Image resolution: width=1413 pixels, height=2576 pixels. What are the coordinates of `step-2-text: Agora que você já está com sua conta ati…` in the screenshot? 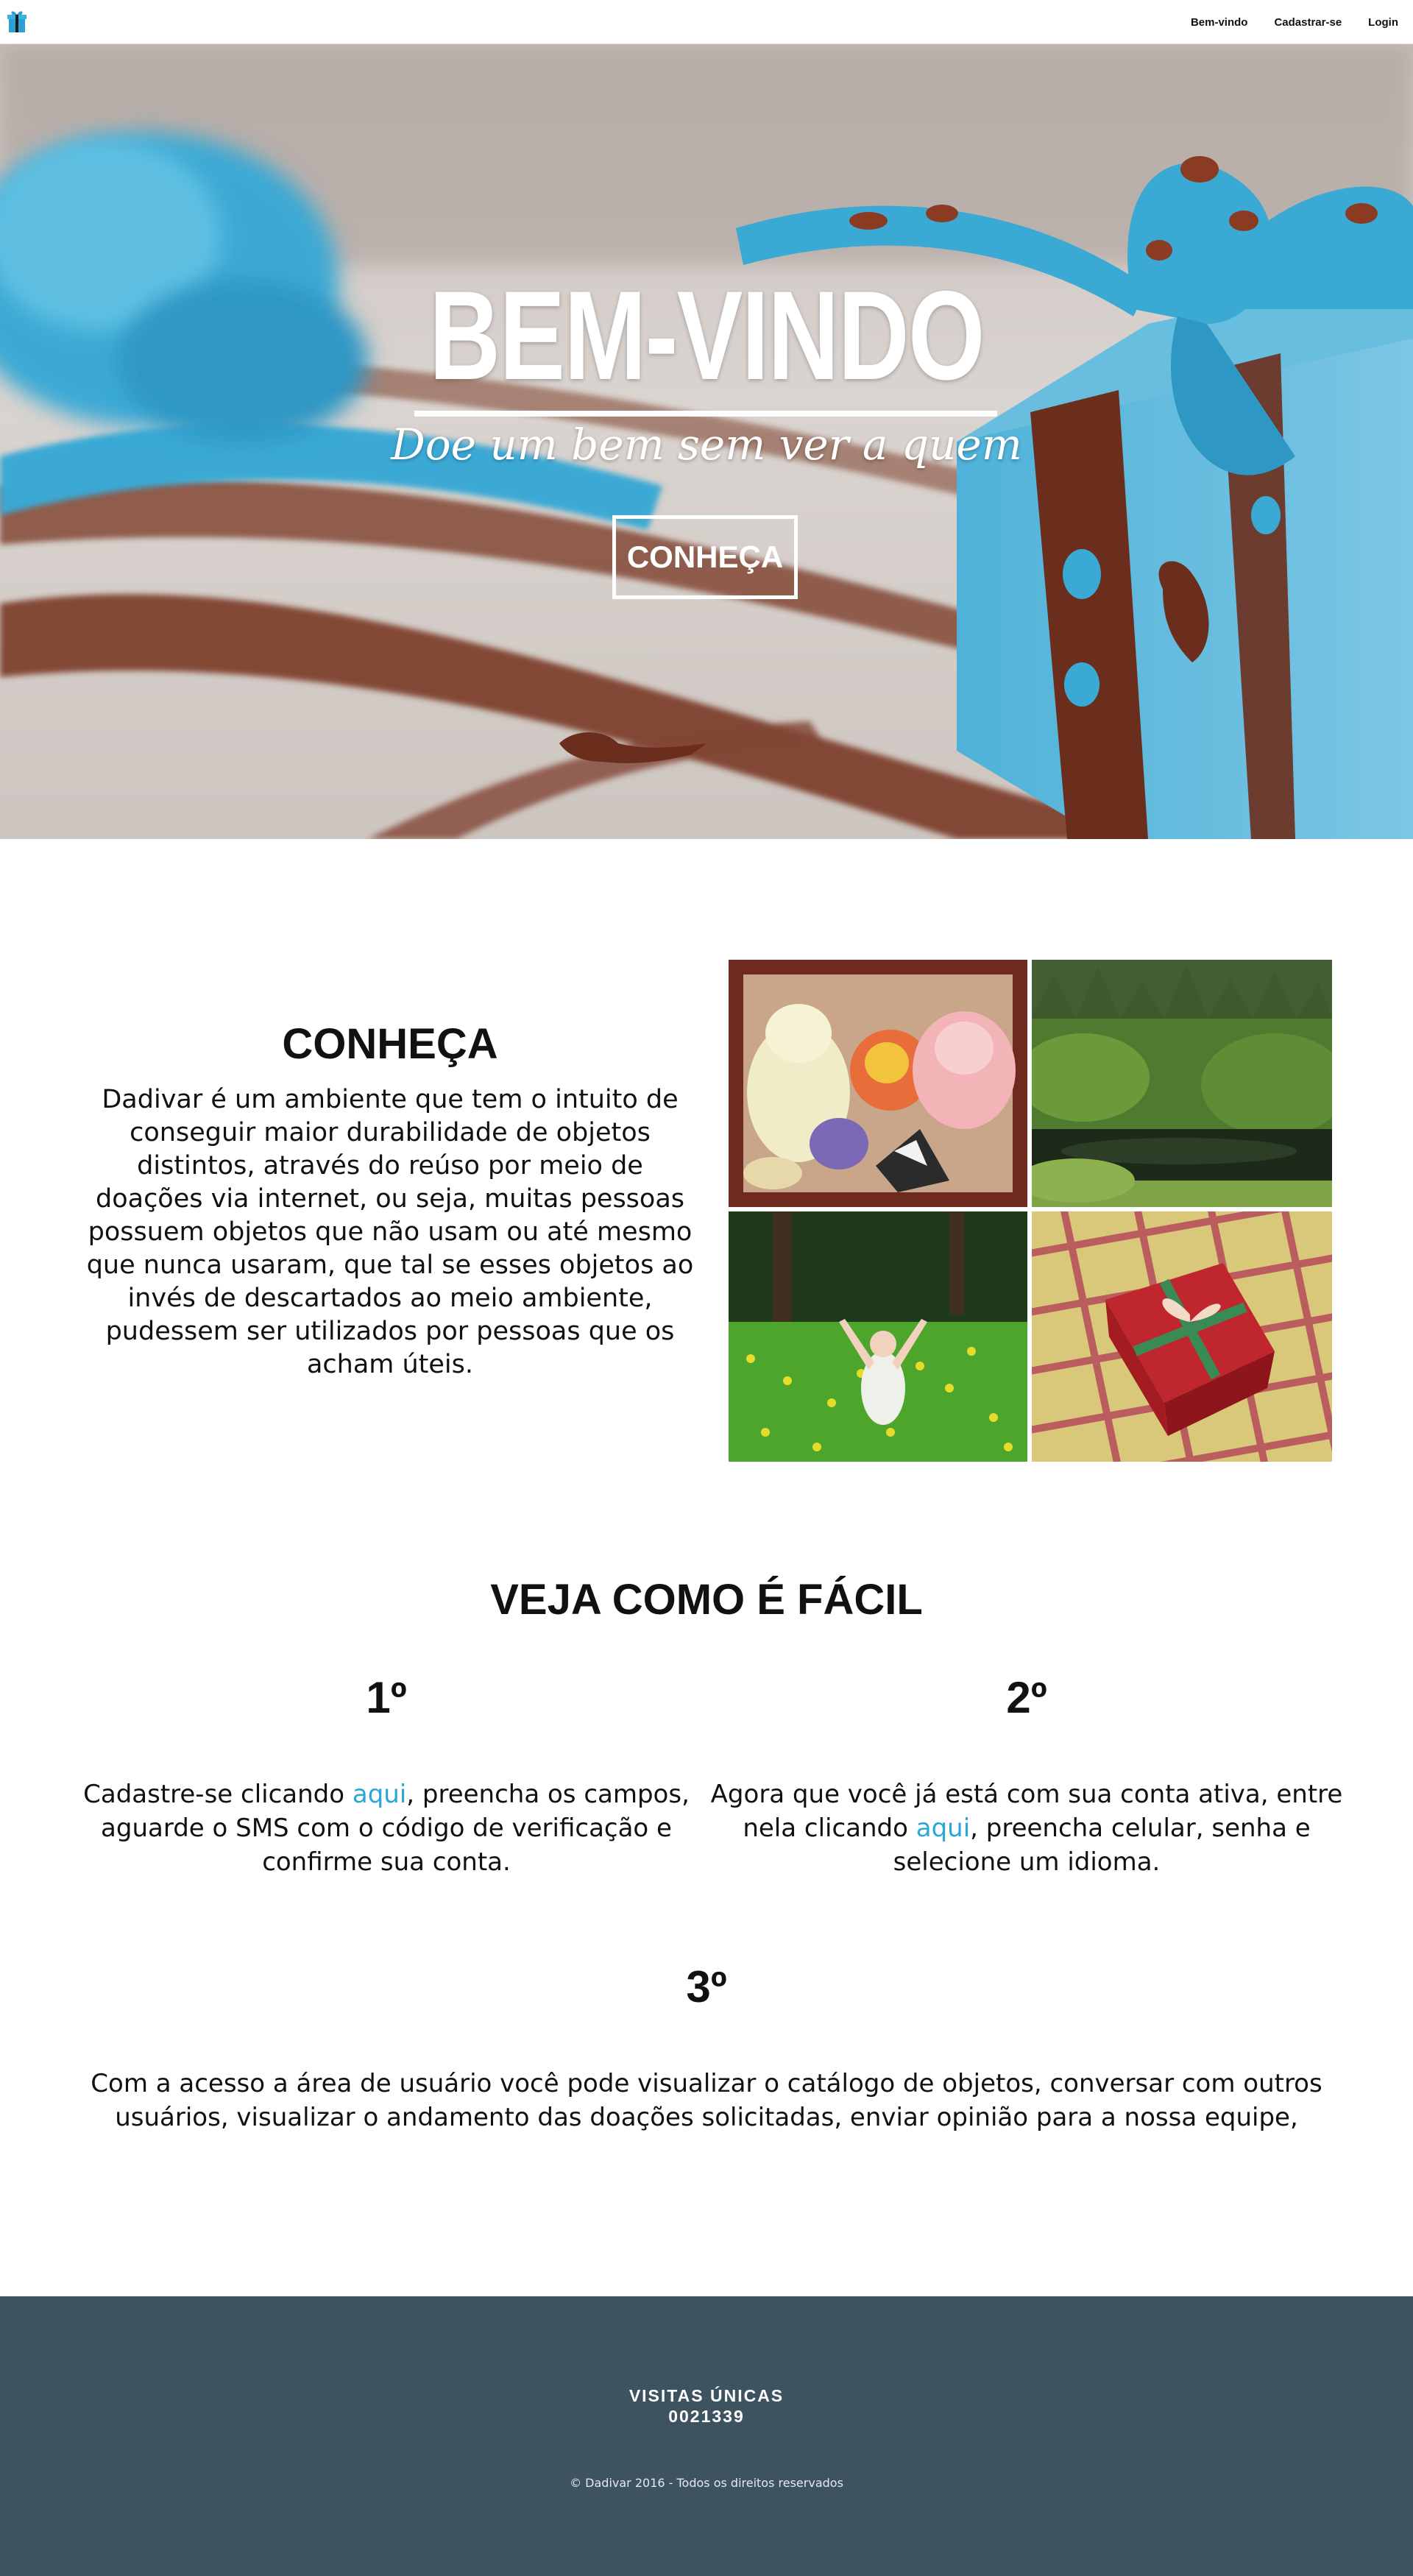 It's located at (1026, 1828).